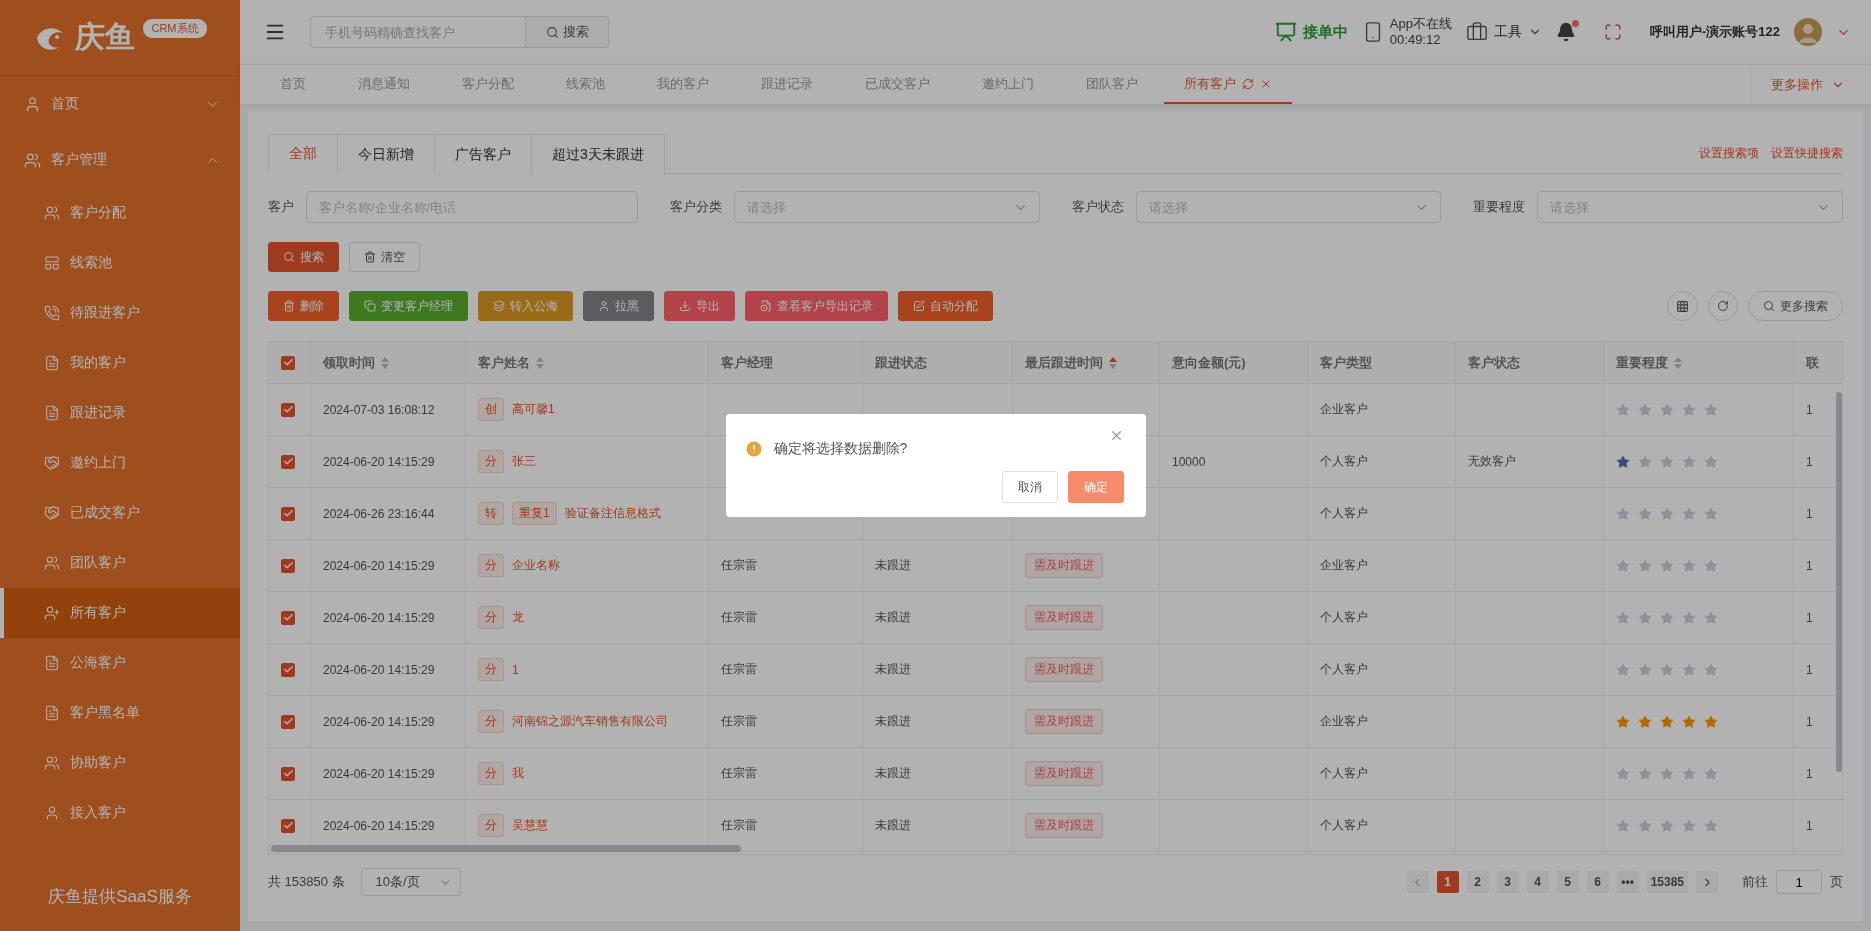 Image resolution: width=1871 pixels, height=931 pixels. What do you see at coordinates (536, 565) in the screenshot?
I see `customer-name-link: 企业名称` at bounding box center [536, 565].